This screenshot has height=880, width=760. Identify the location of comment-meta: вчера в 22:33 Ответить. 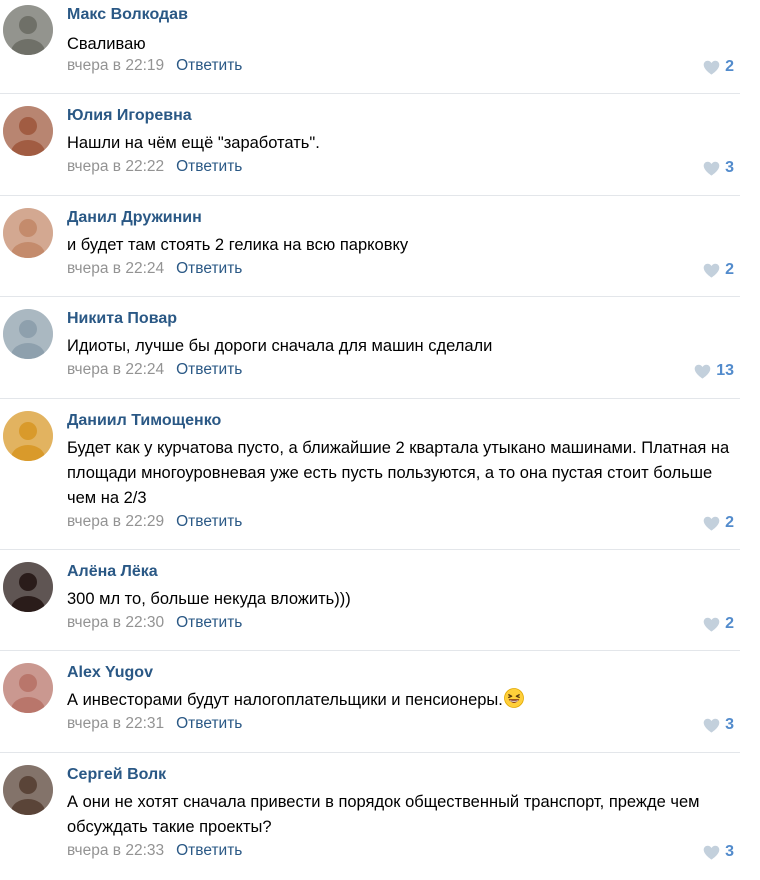
(154, 851).